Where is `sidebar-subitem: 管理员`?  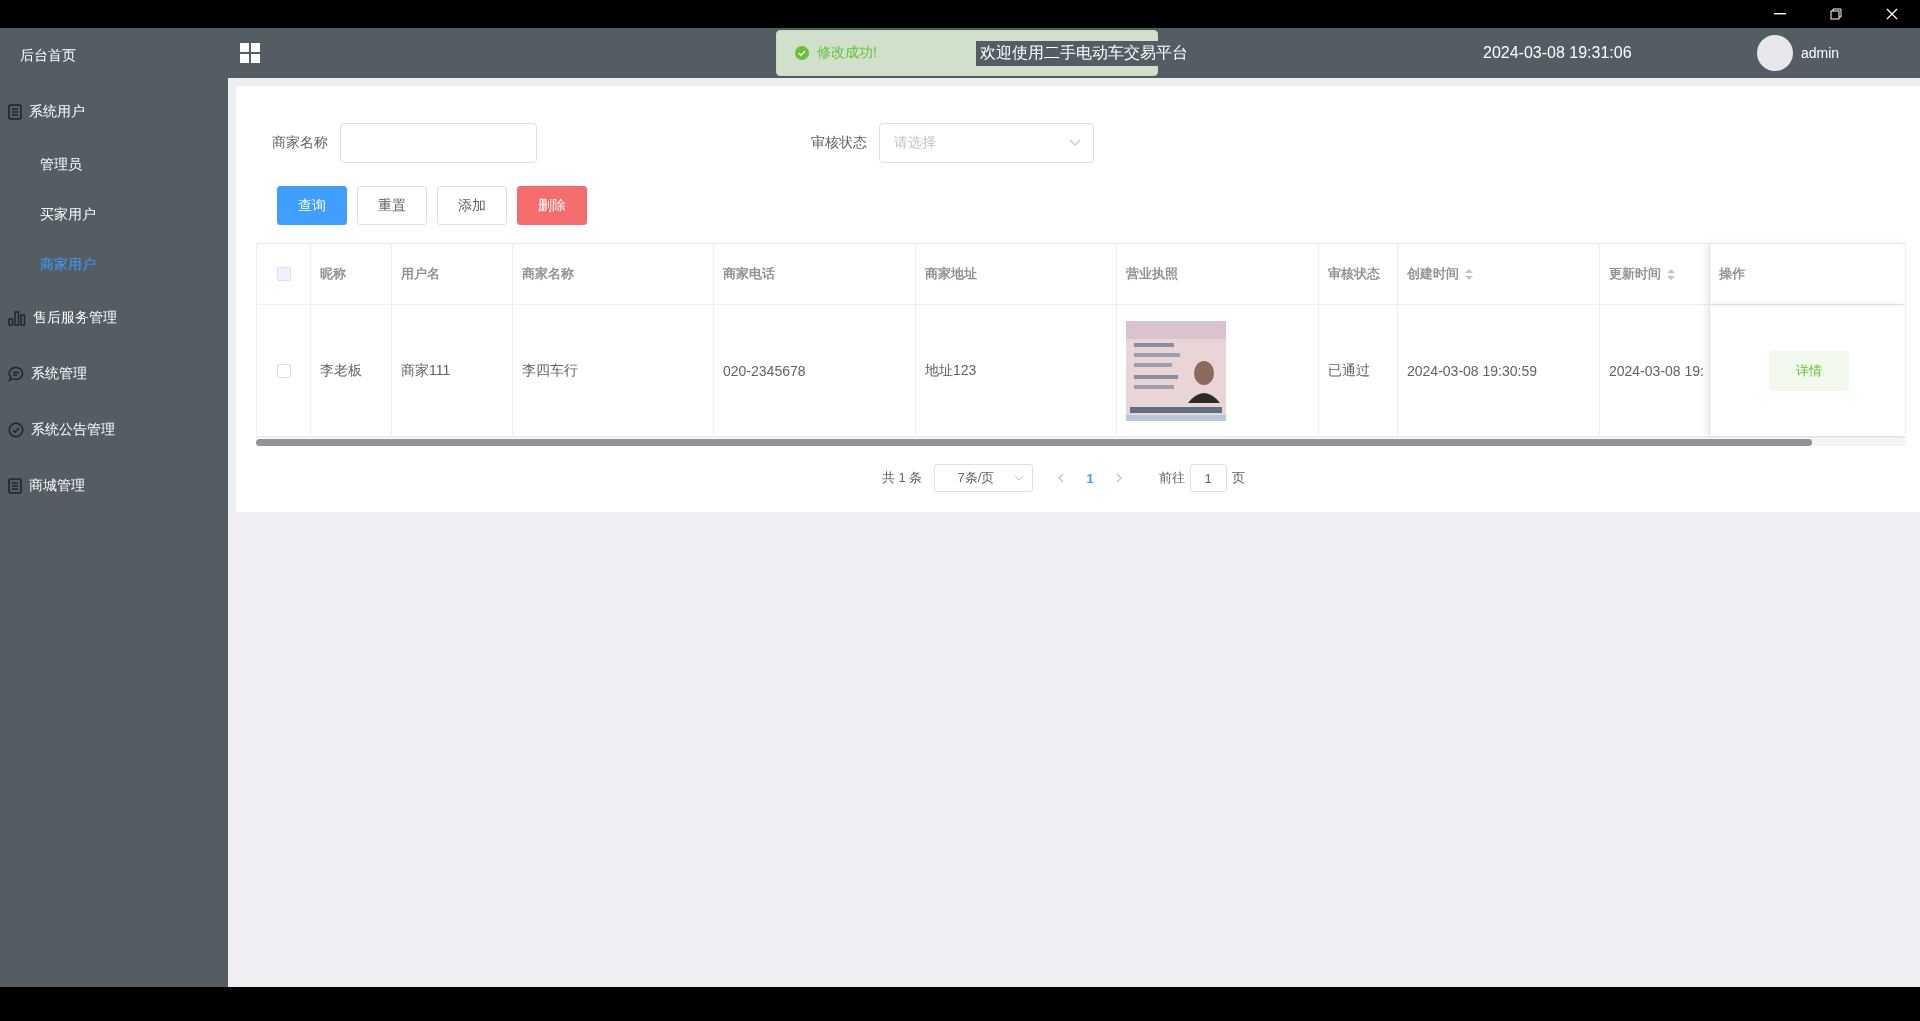
sidebar-subitem: 管理员 is located at coordinates (114, 165).